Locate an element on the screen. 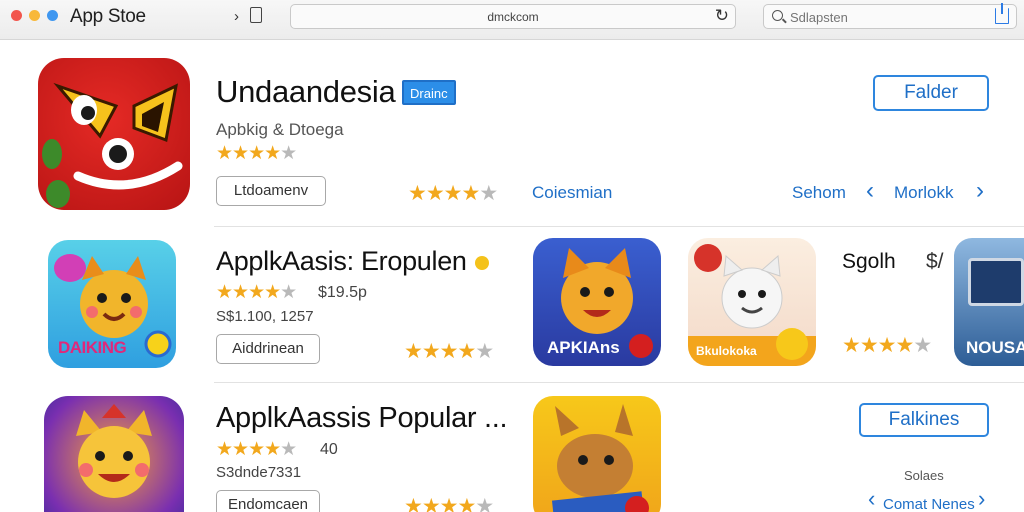 Image resolution: width=1024 pixels, height=512 pixels. row2-secondary-rating: ★★★★★ is located at coordinates (449, 351).